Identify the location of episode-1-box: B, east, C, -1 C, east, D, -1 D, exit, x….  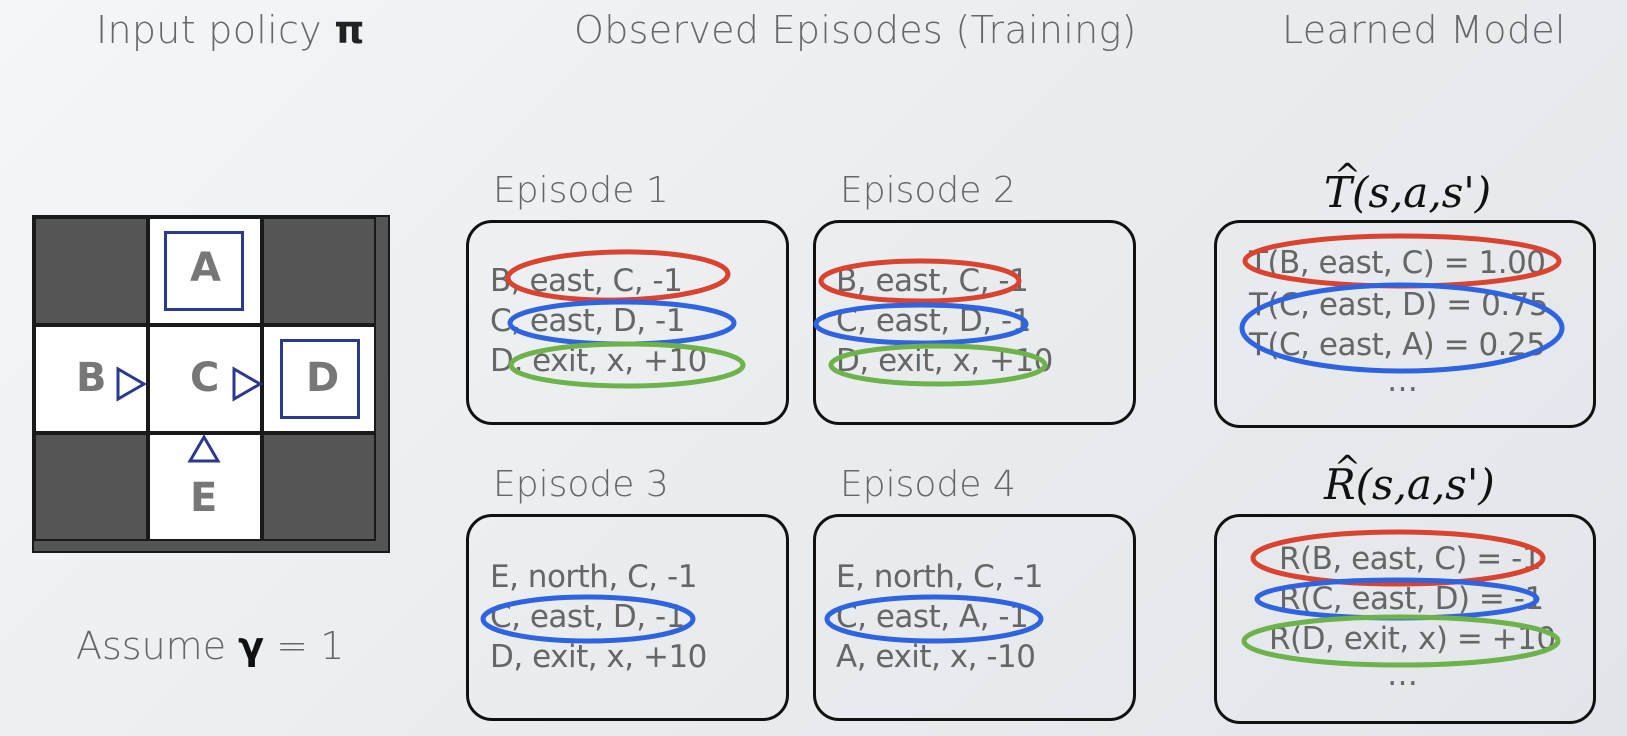
(627, 322).